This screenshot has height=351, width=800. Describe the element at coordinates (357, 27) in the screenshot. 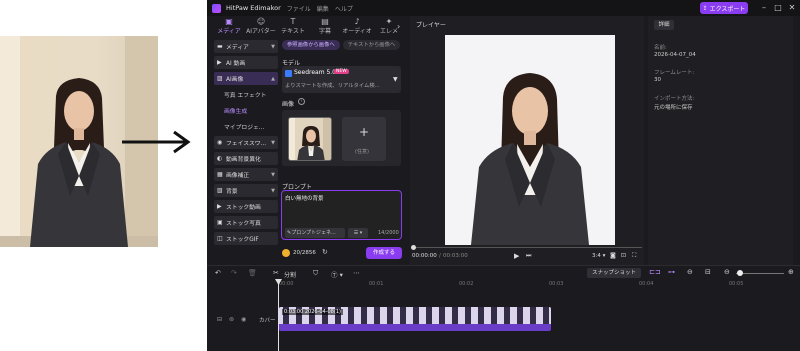

I see `tab-audio: ♪ オーディオ` at that location.